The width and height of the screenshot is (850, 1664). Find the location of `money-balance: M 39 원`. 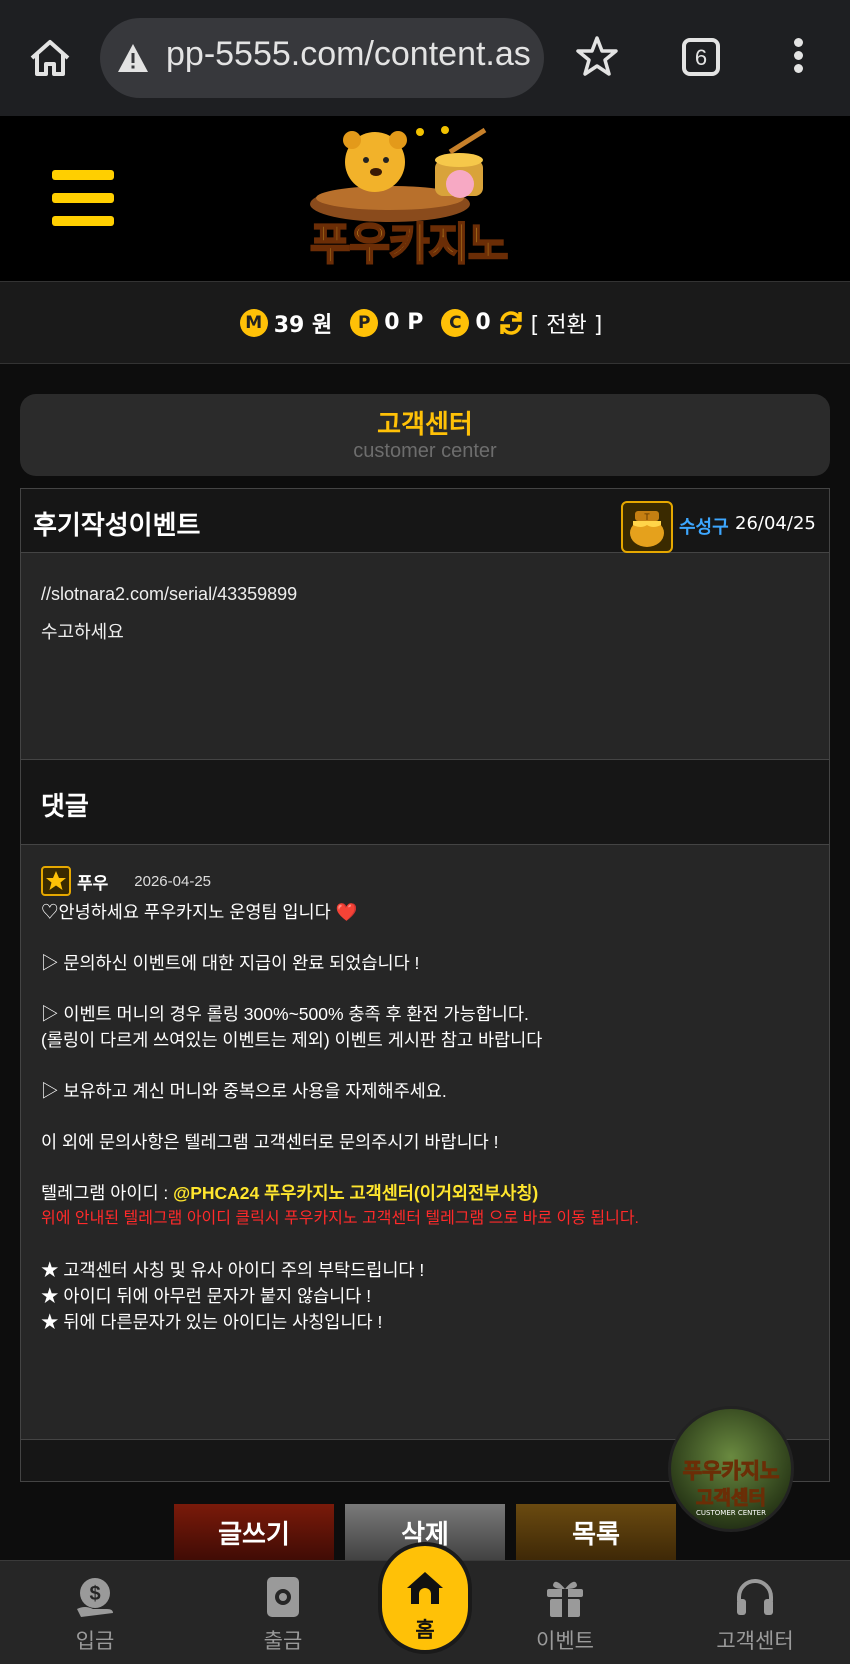

money-balance: M 39 원 is located at coordinates (286, 323).